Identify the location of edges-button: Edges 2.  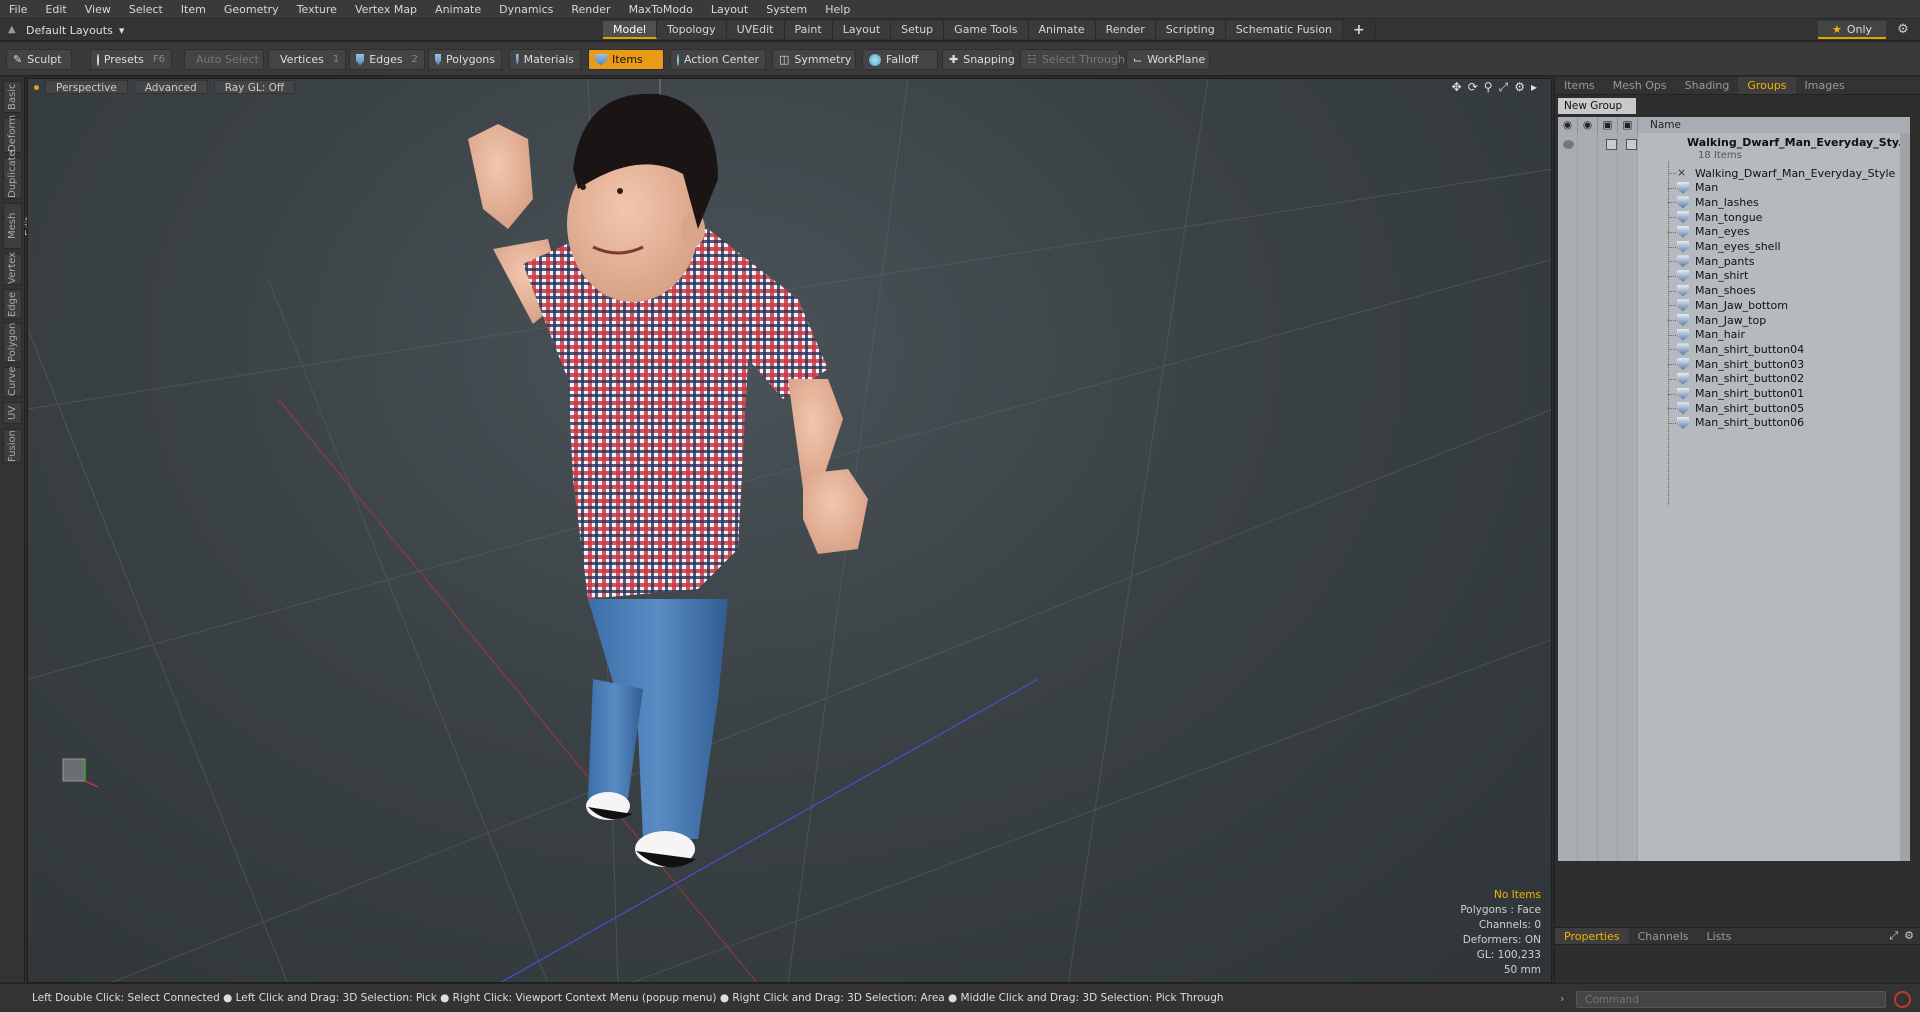
(387, 59).